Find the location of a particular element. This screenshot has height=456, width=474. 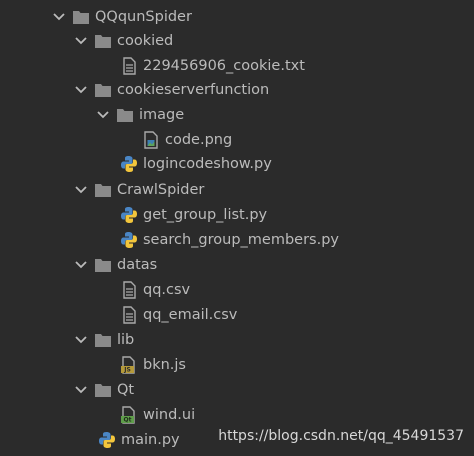

tree-node-get-group-list-py: get_group_list.py is located at coordinates (297, 215).